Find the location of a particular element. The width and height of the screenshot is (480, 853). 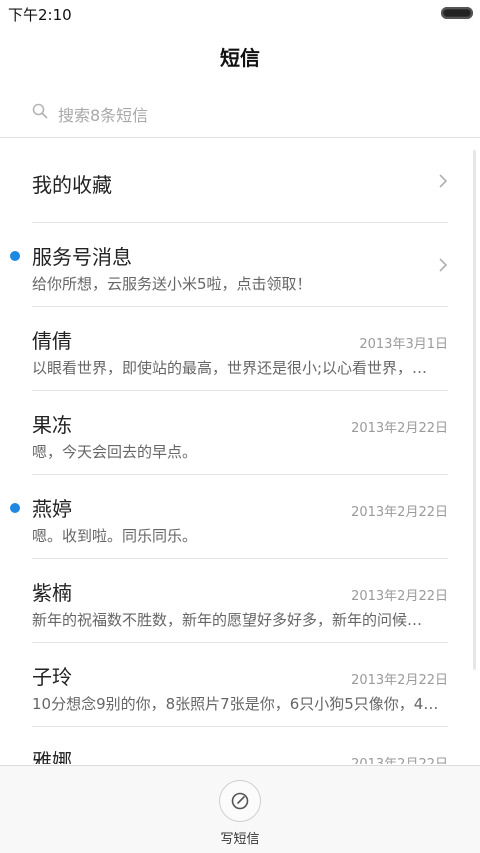

list-item-service-messages: 服务号消息 给你所想，云服务送小米5啦，点击领取！ is located at coordinates (240, 265).